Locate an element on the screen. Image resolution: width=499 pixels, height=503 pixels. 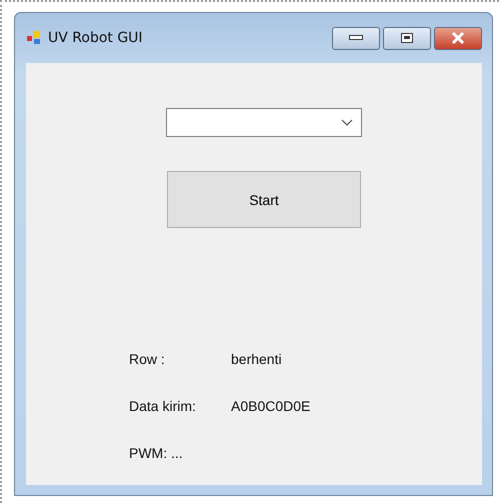
field-value: A0B0C0D0E is located at coordinates (270, 406).